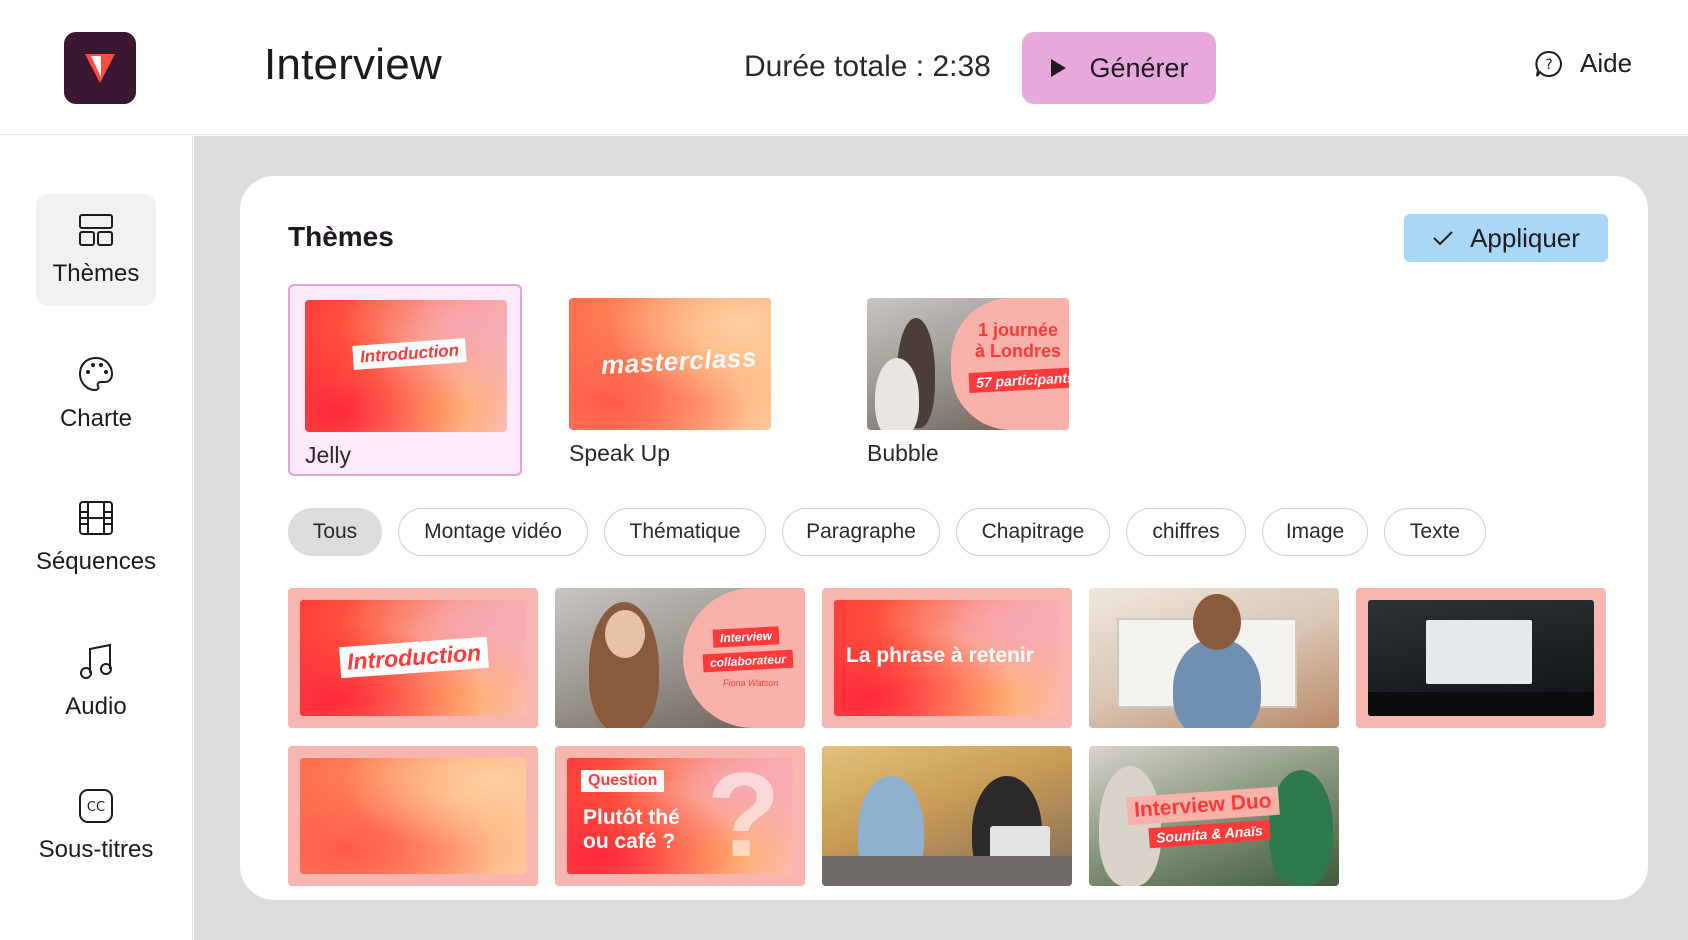 This screenshot has height=940, width=1688. I want to click on music-note-icon, so click(96, 661).